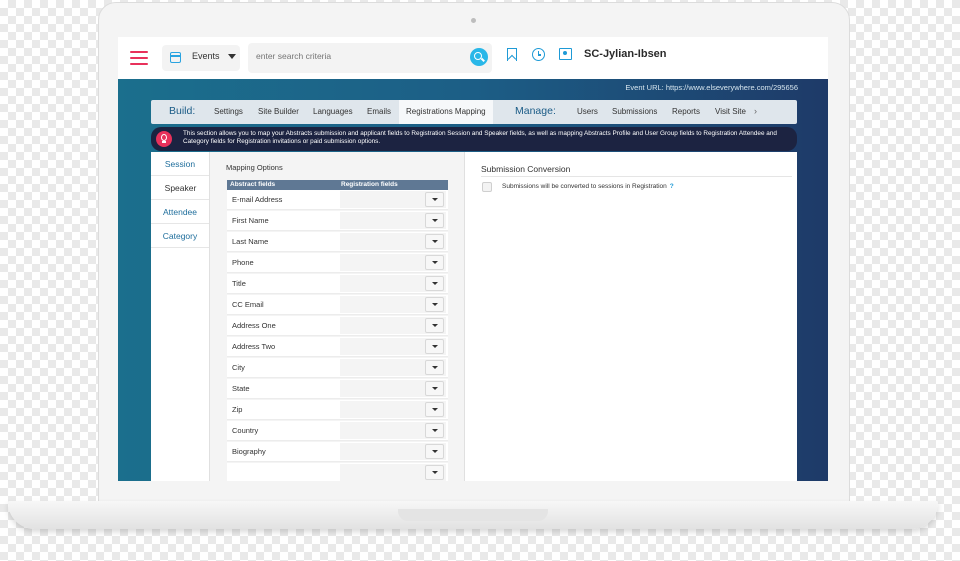 The width and height of the screenshot is (960, 561). What do you see at coordinates (672, 186) in the screenshot?
I see `help-icon: ?` at bounding box center [672, 186].